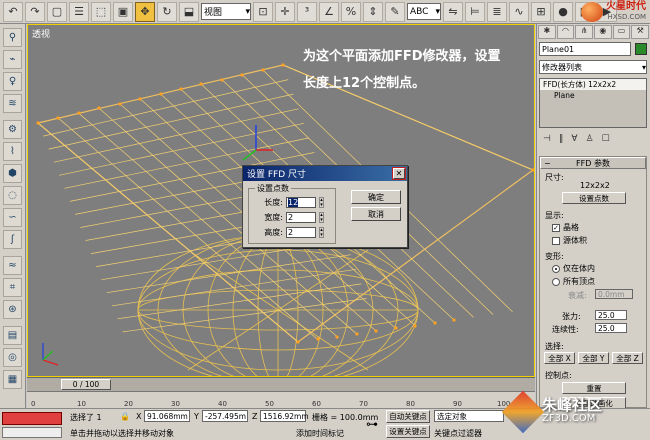  I want to click on z-coord-field: 1516.92mm, so click(284, 416).